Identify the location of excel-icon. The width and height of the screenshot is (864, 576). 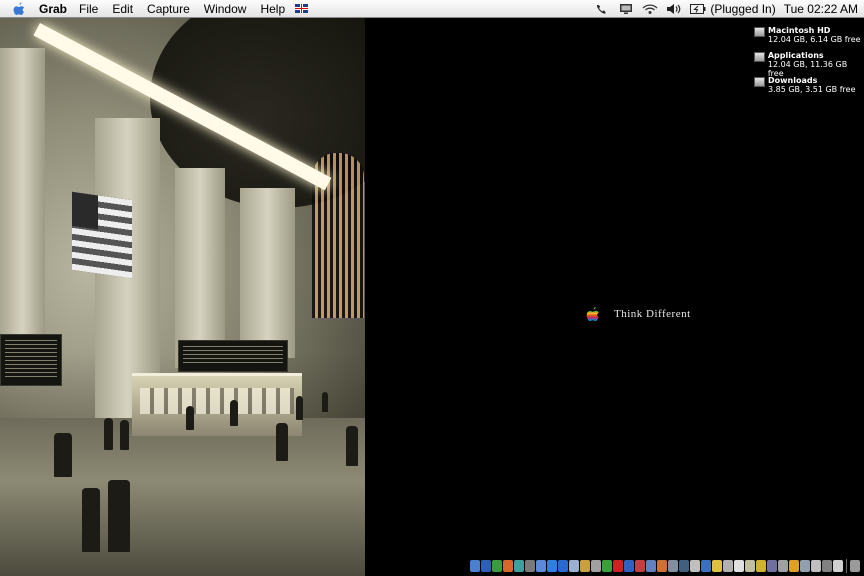
(497, 566).